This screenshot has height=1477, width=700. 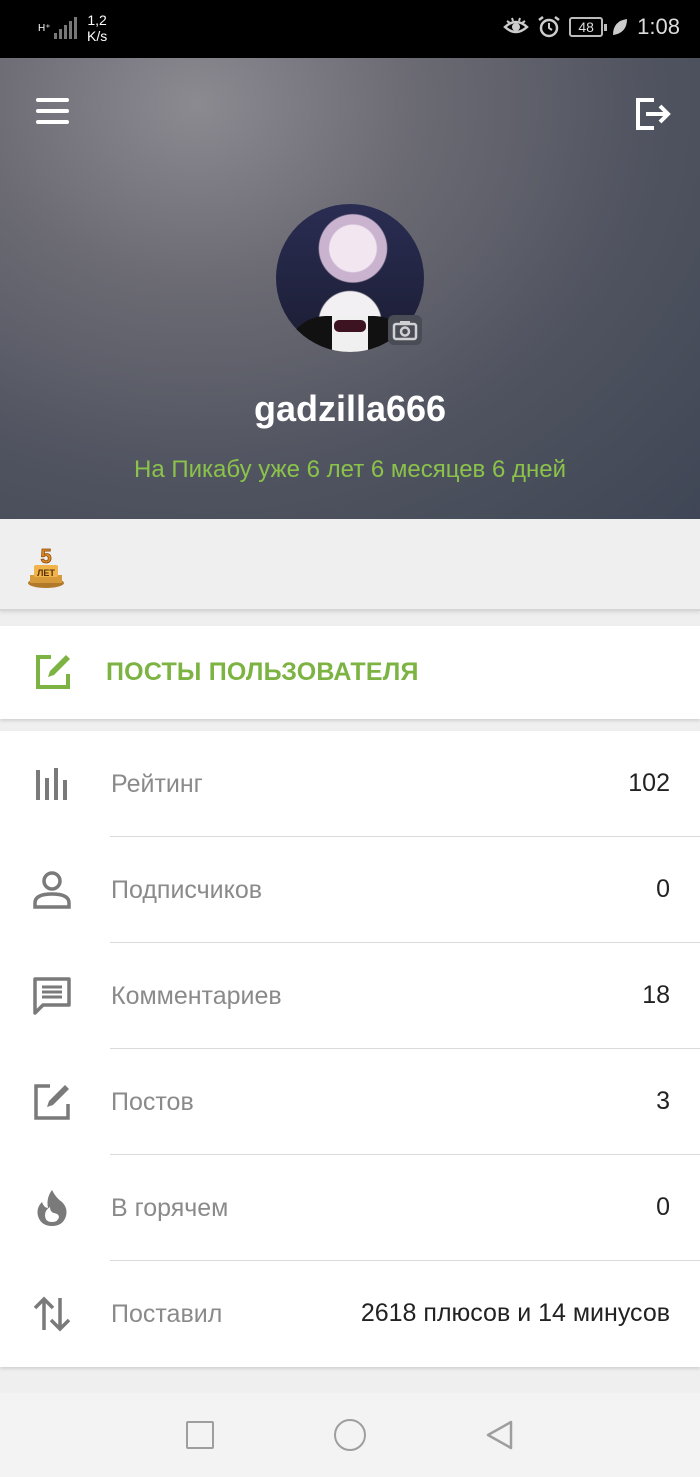 I want to click on clock: 1:08, so click(x=658, y=26).